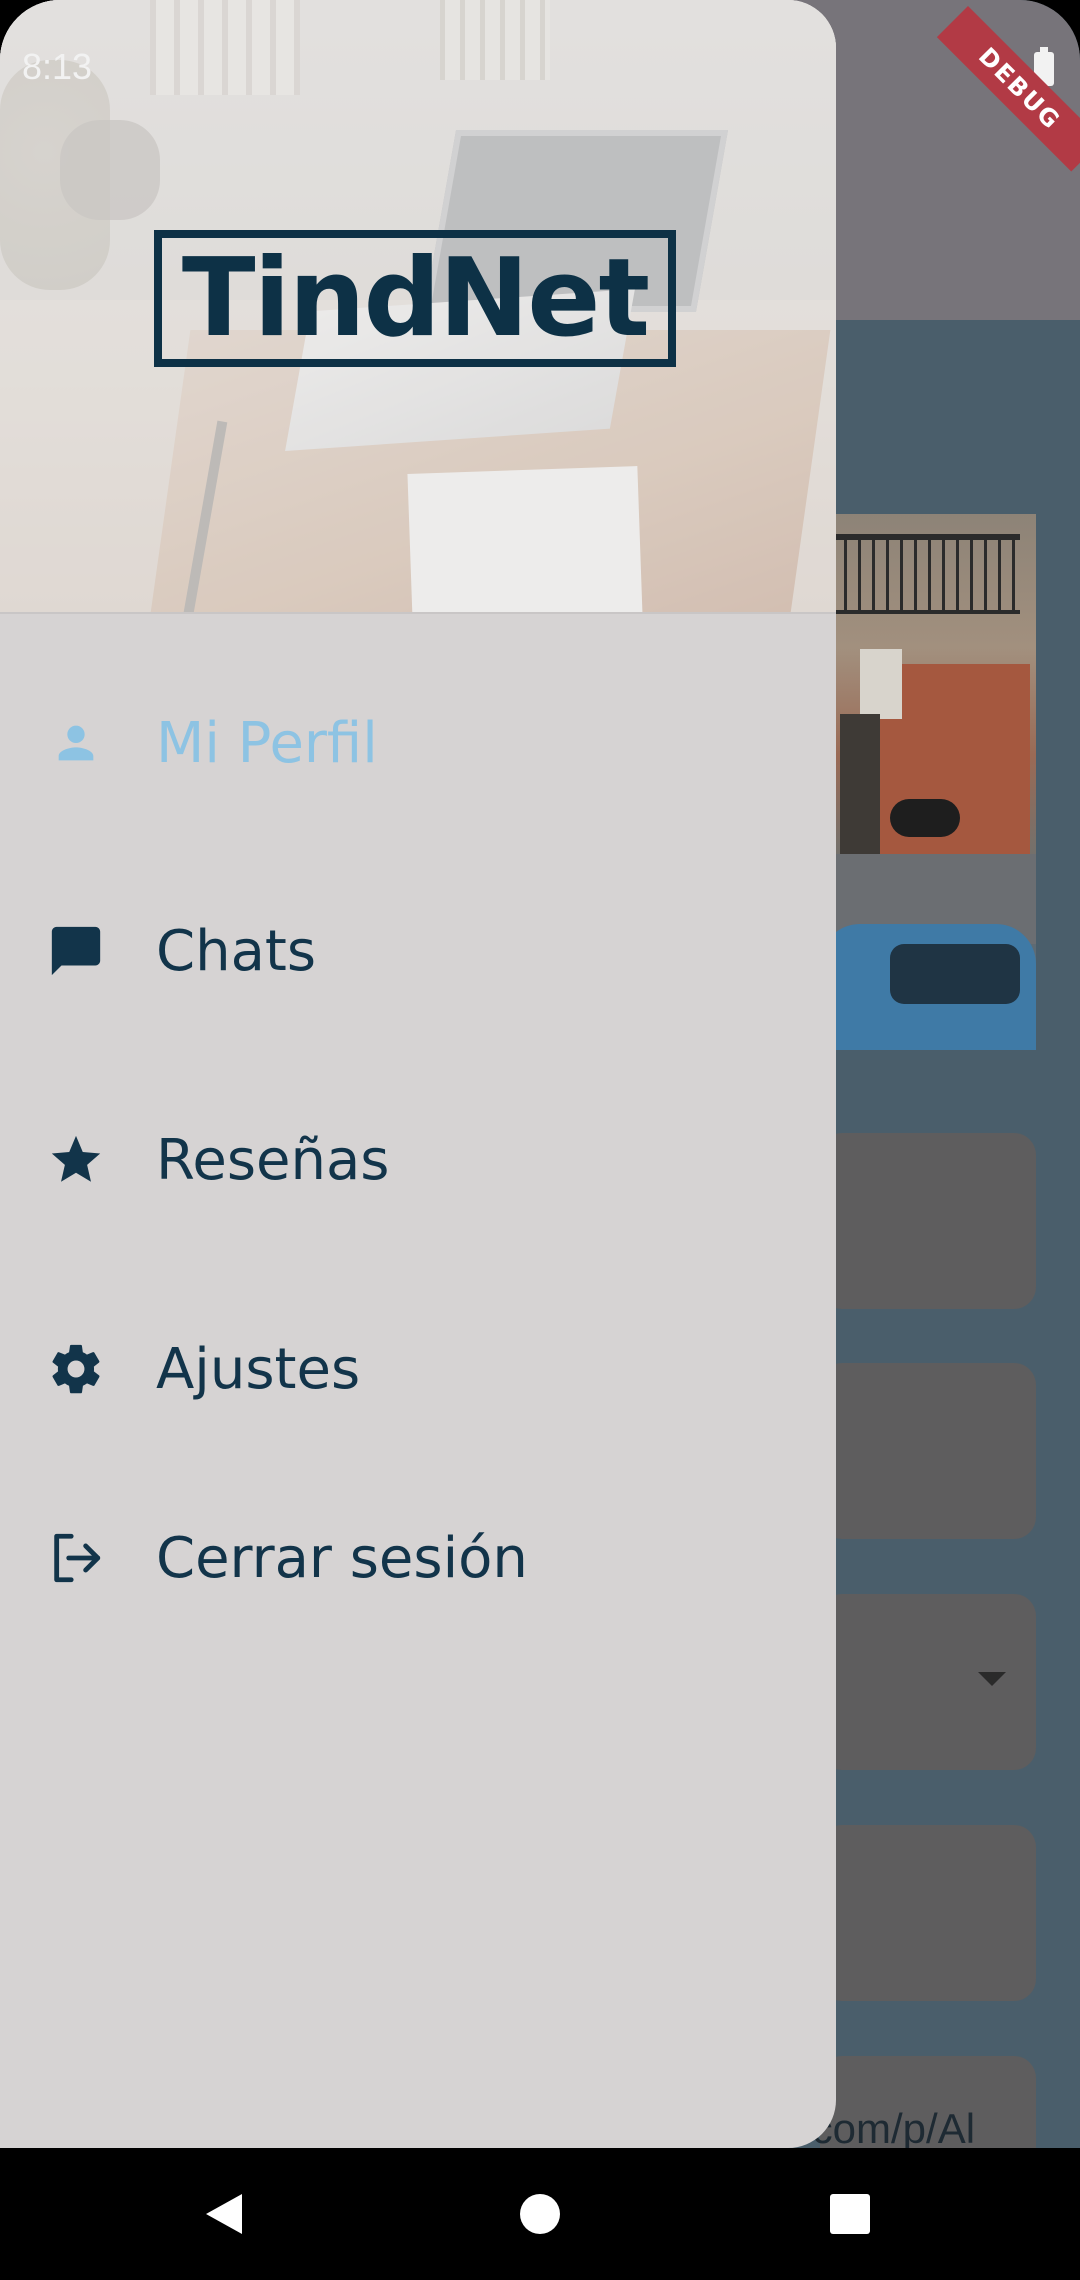 The image size is (1080, 2280). What do you see at coordinates (76, 1160) in the screenshot?
I see `star-icon` at bounding box center [76, 1160].